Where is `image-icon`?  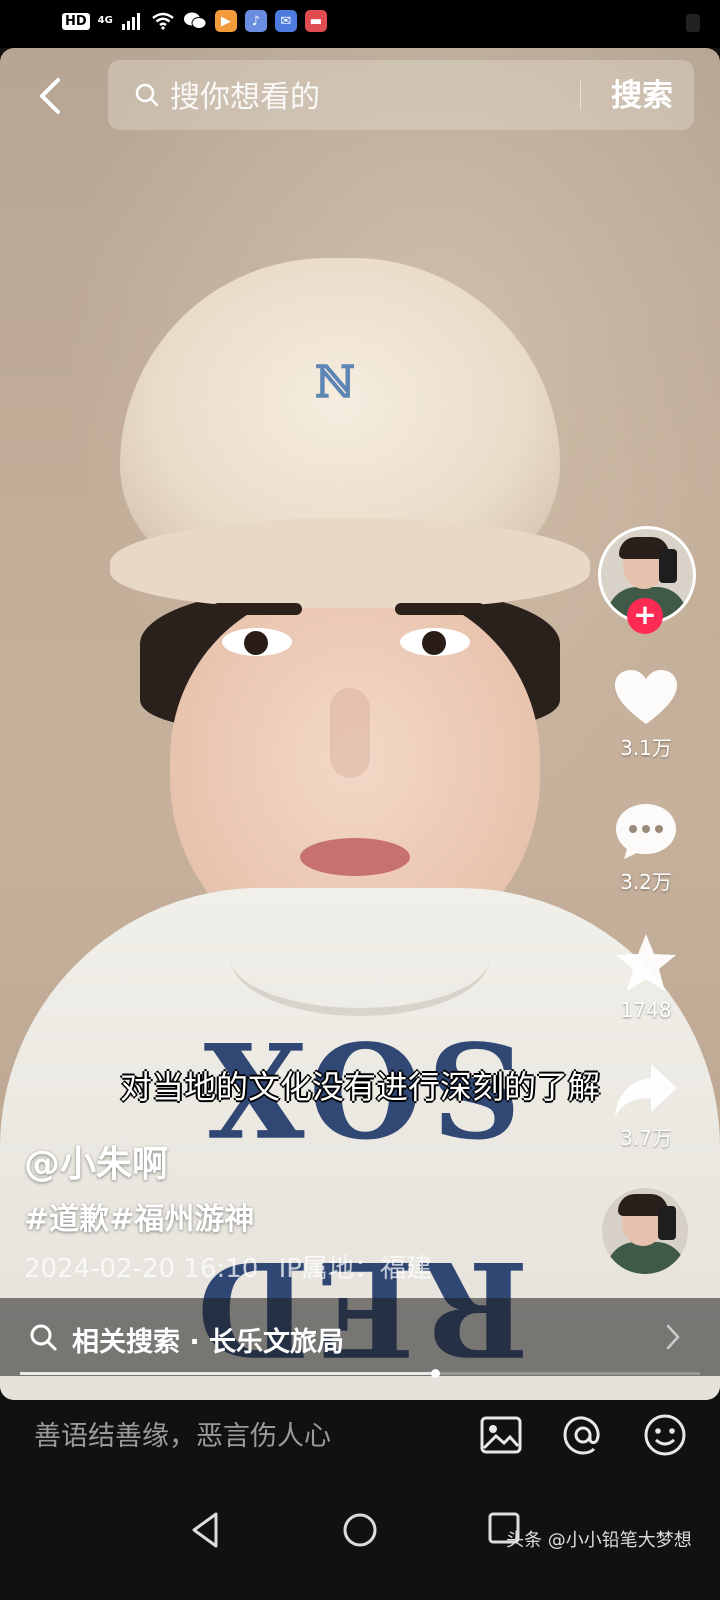
image-icon is located at coordinates (501, 1435).